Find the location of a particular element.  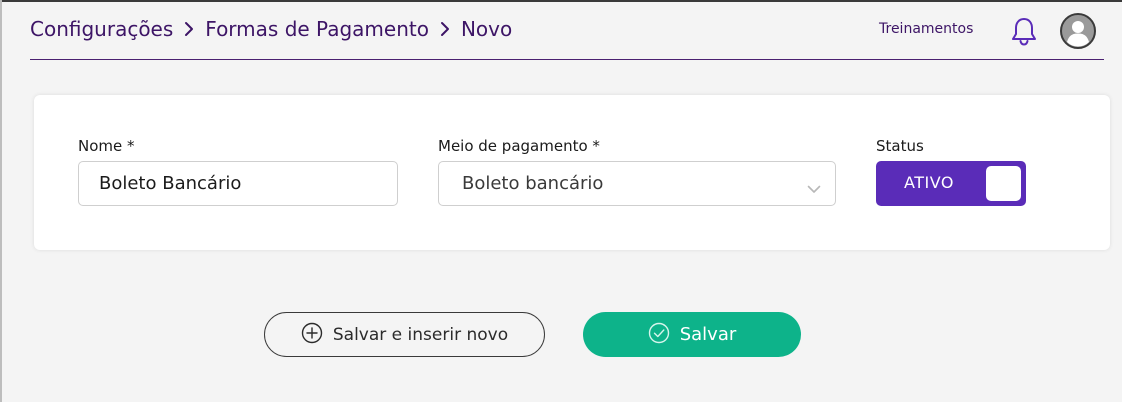

breadcrumb: Configurações Formas de Pagamento Novo is located at coordinates (271, 29).